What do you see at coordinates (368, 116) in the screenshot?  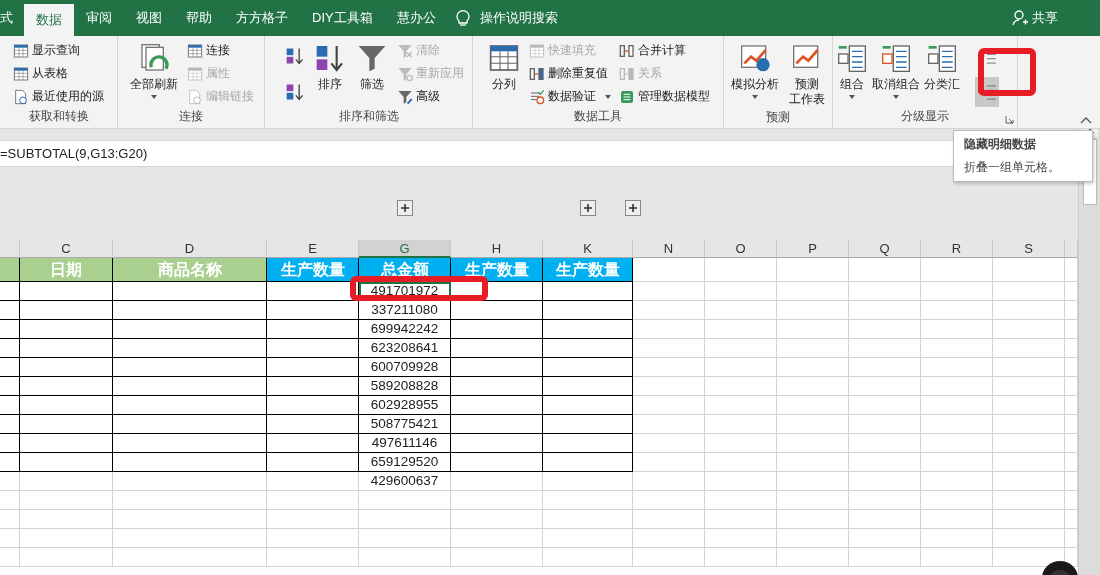 I see `group-label: 排序和筛选` at bounding box center [368, 116].